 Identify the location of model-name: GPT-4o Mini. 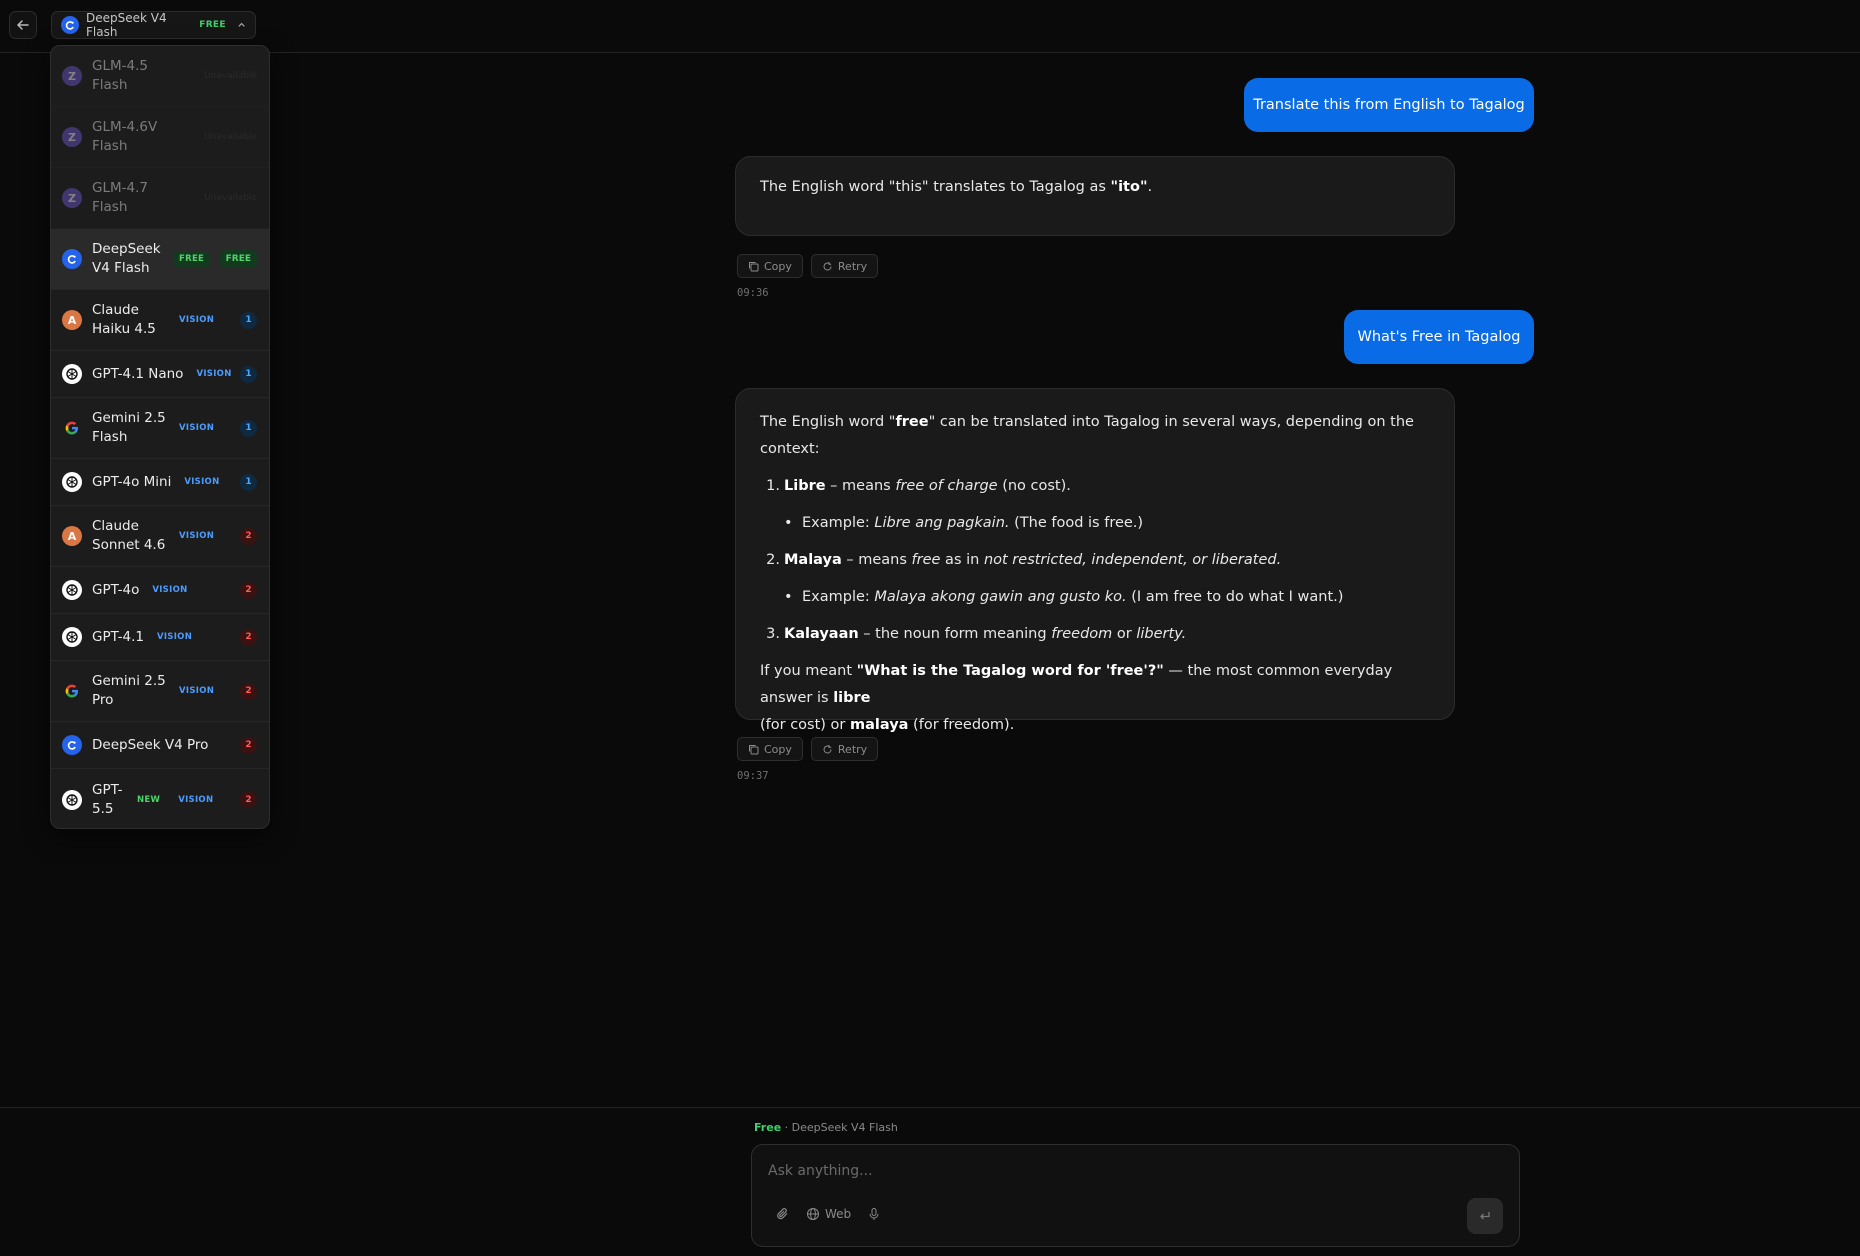
(132, 481).